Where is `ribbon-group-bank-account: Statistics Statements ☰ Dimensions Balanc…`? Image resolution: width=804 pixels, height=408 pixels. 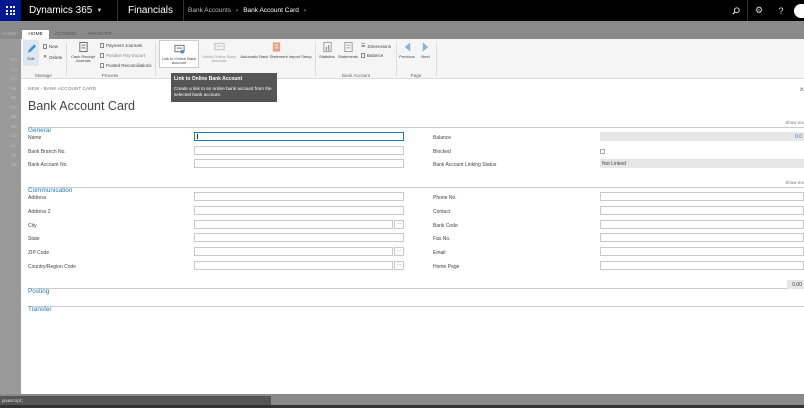 ribbon-group-bank-account: Statistics Statements ☰ Dimensions Balanc… is located at coordinates (356, 59).